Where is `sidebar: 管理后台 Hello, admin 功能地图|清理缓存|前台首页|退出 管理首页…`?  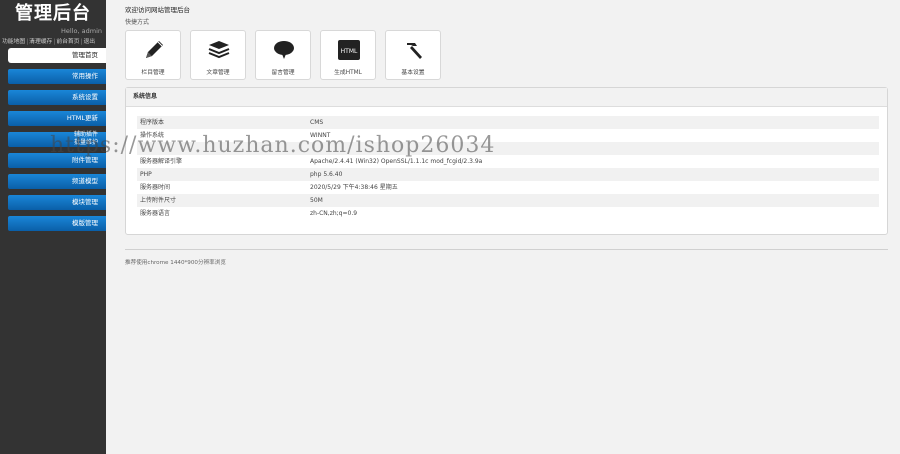
sidebar: 管理后台 Hello, admin 功能地图|清理缓存|前台首页|退出 管理首页… is located at coordinates (53, 227).